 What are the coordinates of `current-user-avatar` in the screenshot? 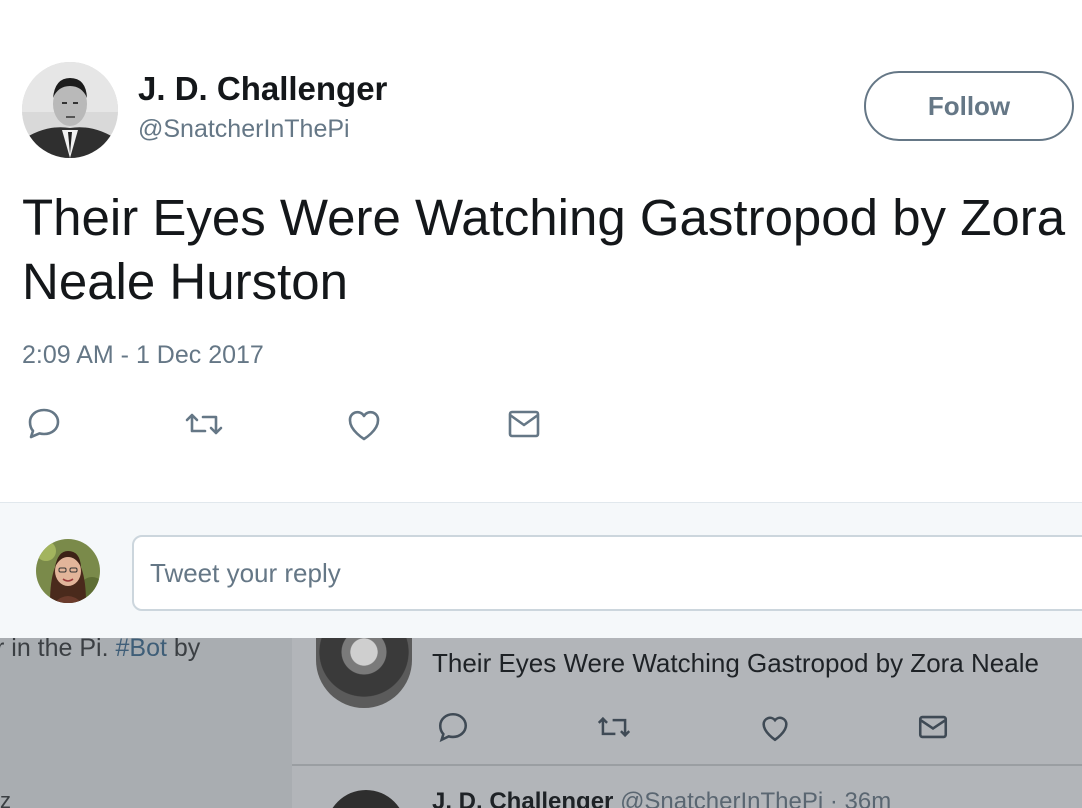 It's located at (68, 571).